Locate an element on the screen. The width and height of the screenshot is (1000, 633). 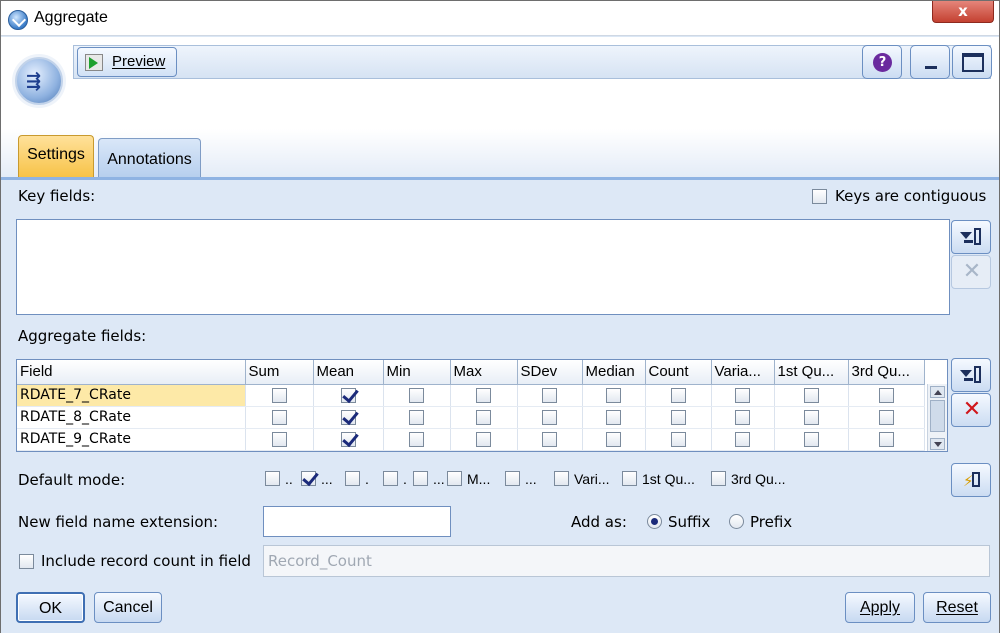
default-mode-option-label: . is located at coordinates (367, 479).